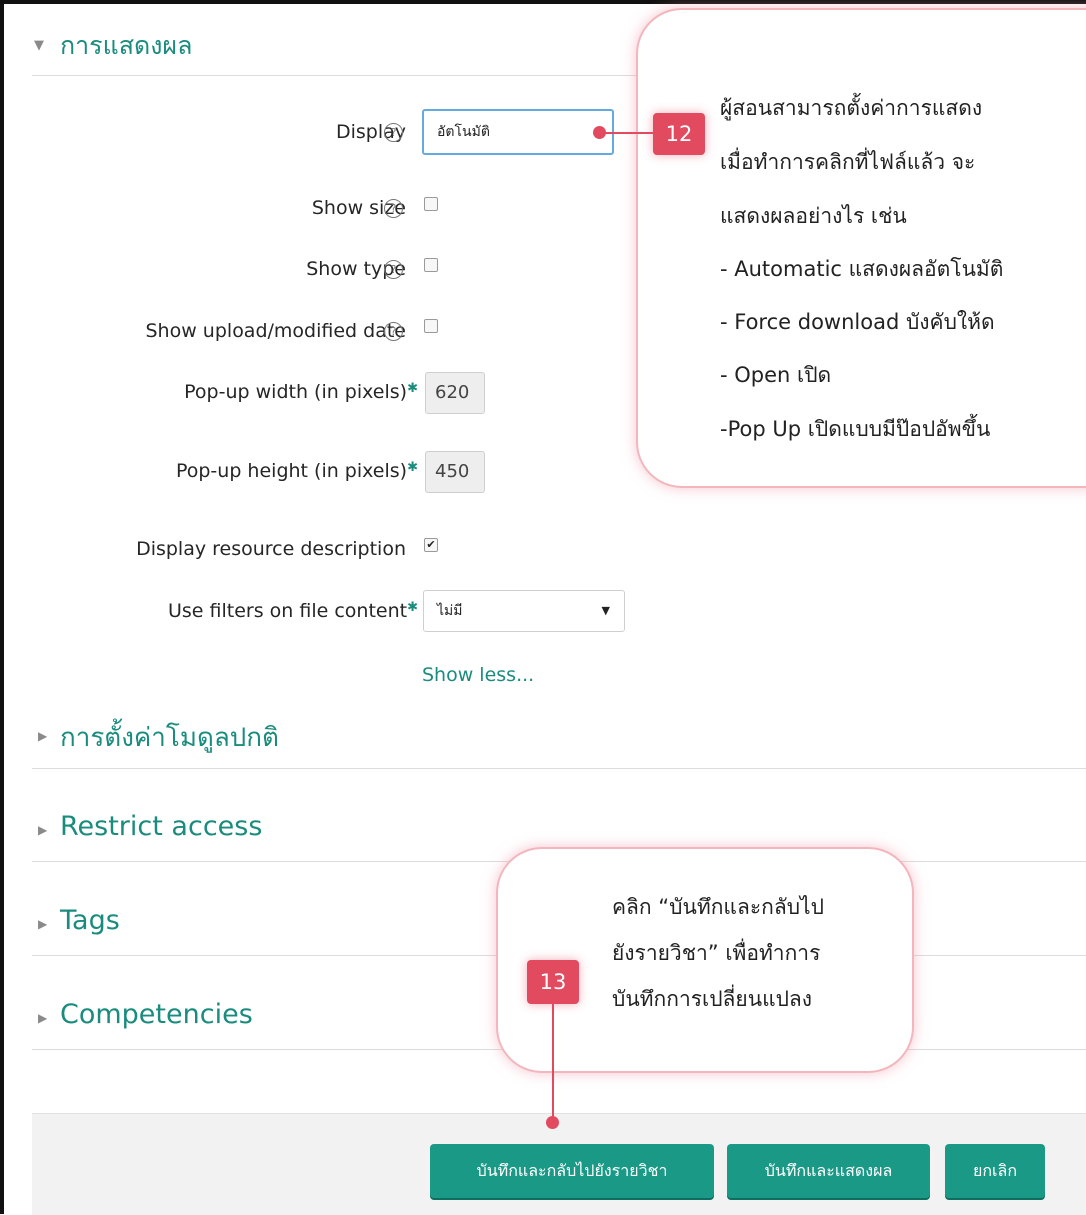  I want to click on callout-text: -Pop Up เปิดแบบมีป๊อปอัพขึ้น, so click(855, 429).